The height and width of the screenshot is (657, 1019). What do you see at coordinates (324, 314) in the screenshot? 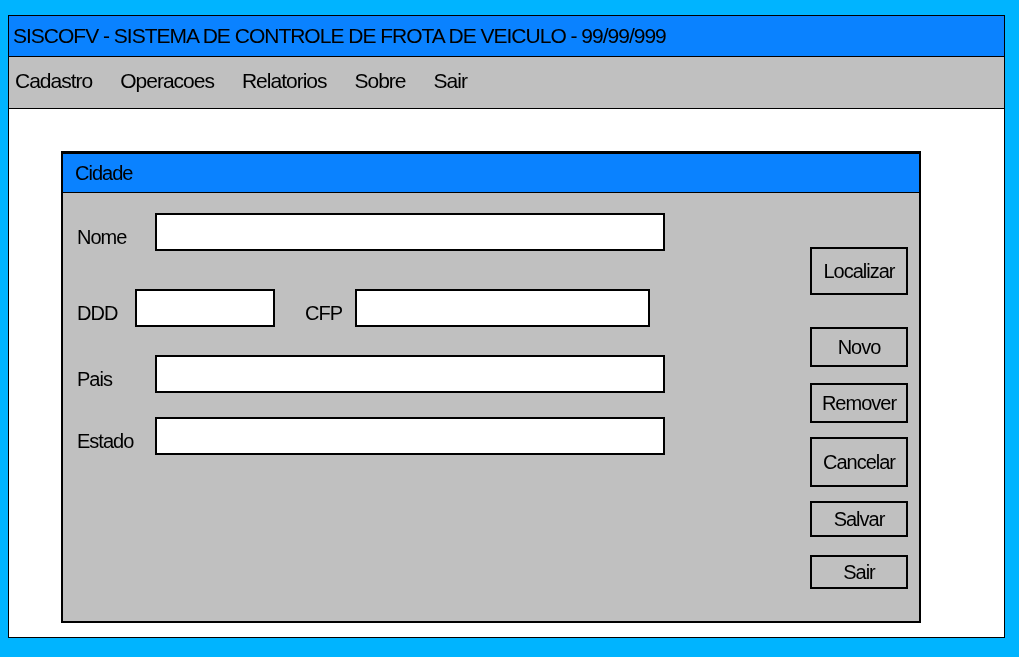
I see `field-label: CFP` at bounding box center [324, 314].